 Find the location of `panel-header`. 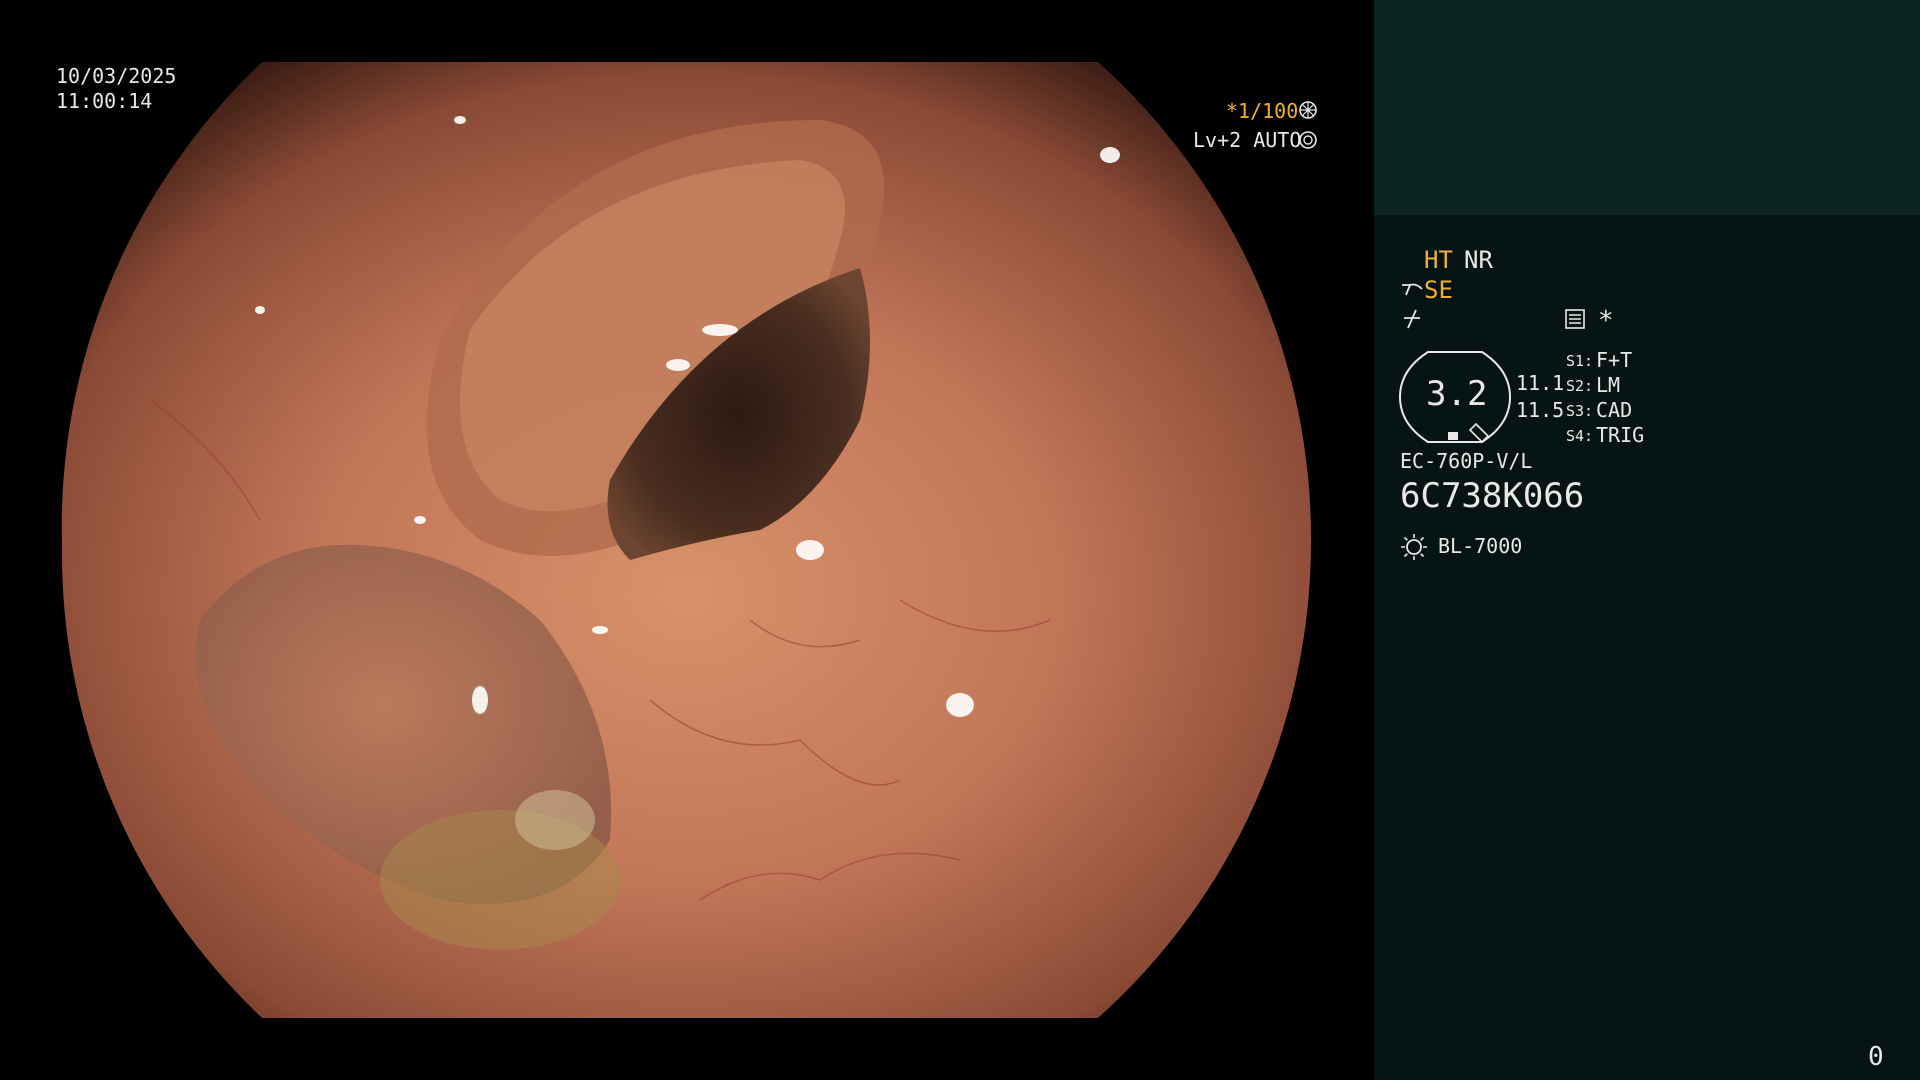

panel-header is located at coordinates (1647, 107).